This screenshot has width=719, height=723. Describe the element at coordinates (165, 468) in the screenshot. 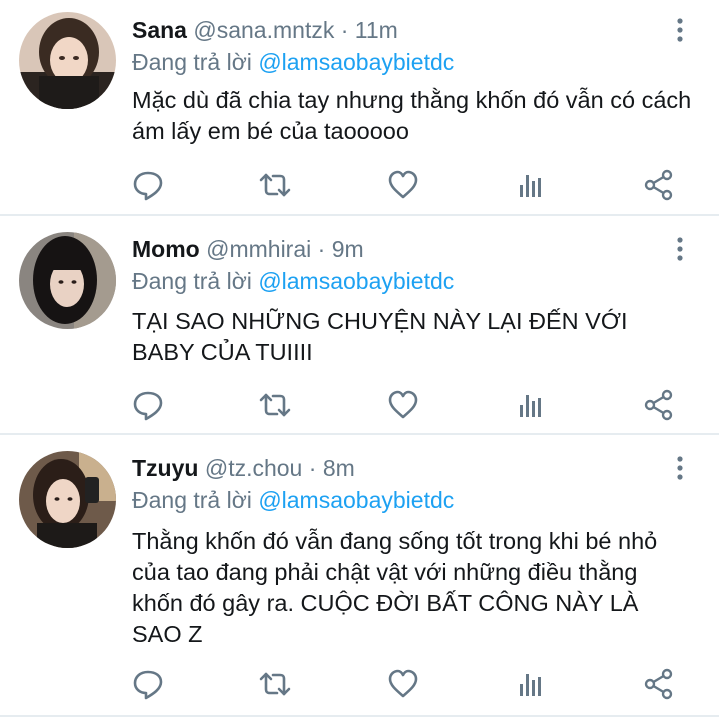

I see `display-name: Tzuyu` at that location.